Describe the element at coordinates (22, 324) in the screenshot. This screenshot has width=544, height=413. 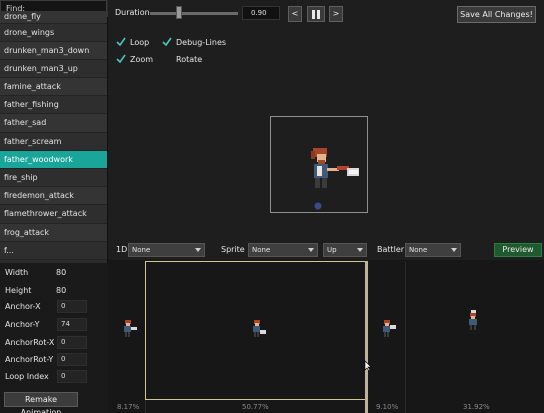
I see `anchor-y-label: Anchor-Y` at that location.